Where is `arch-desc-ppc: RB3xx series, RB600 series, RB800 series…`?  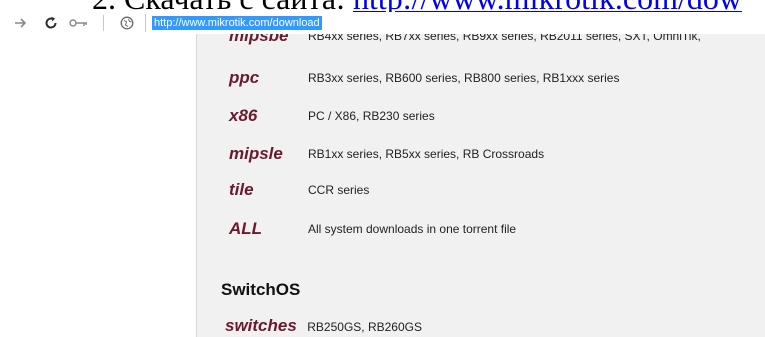
arch-desc-ppc: RB3xx series, RB600 series, RB800 series… is located at coordinates (464, 78).